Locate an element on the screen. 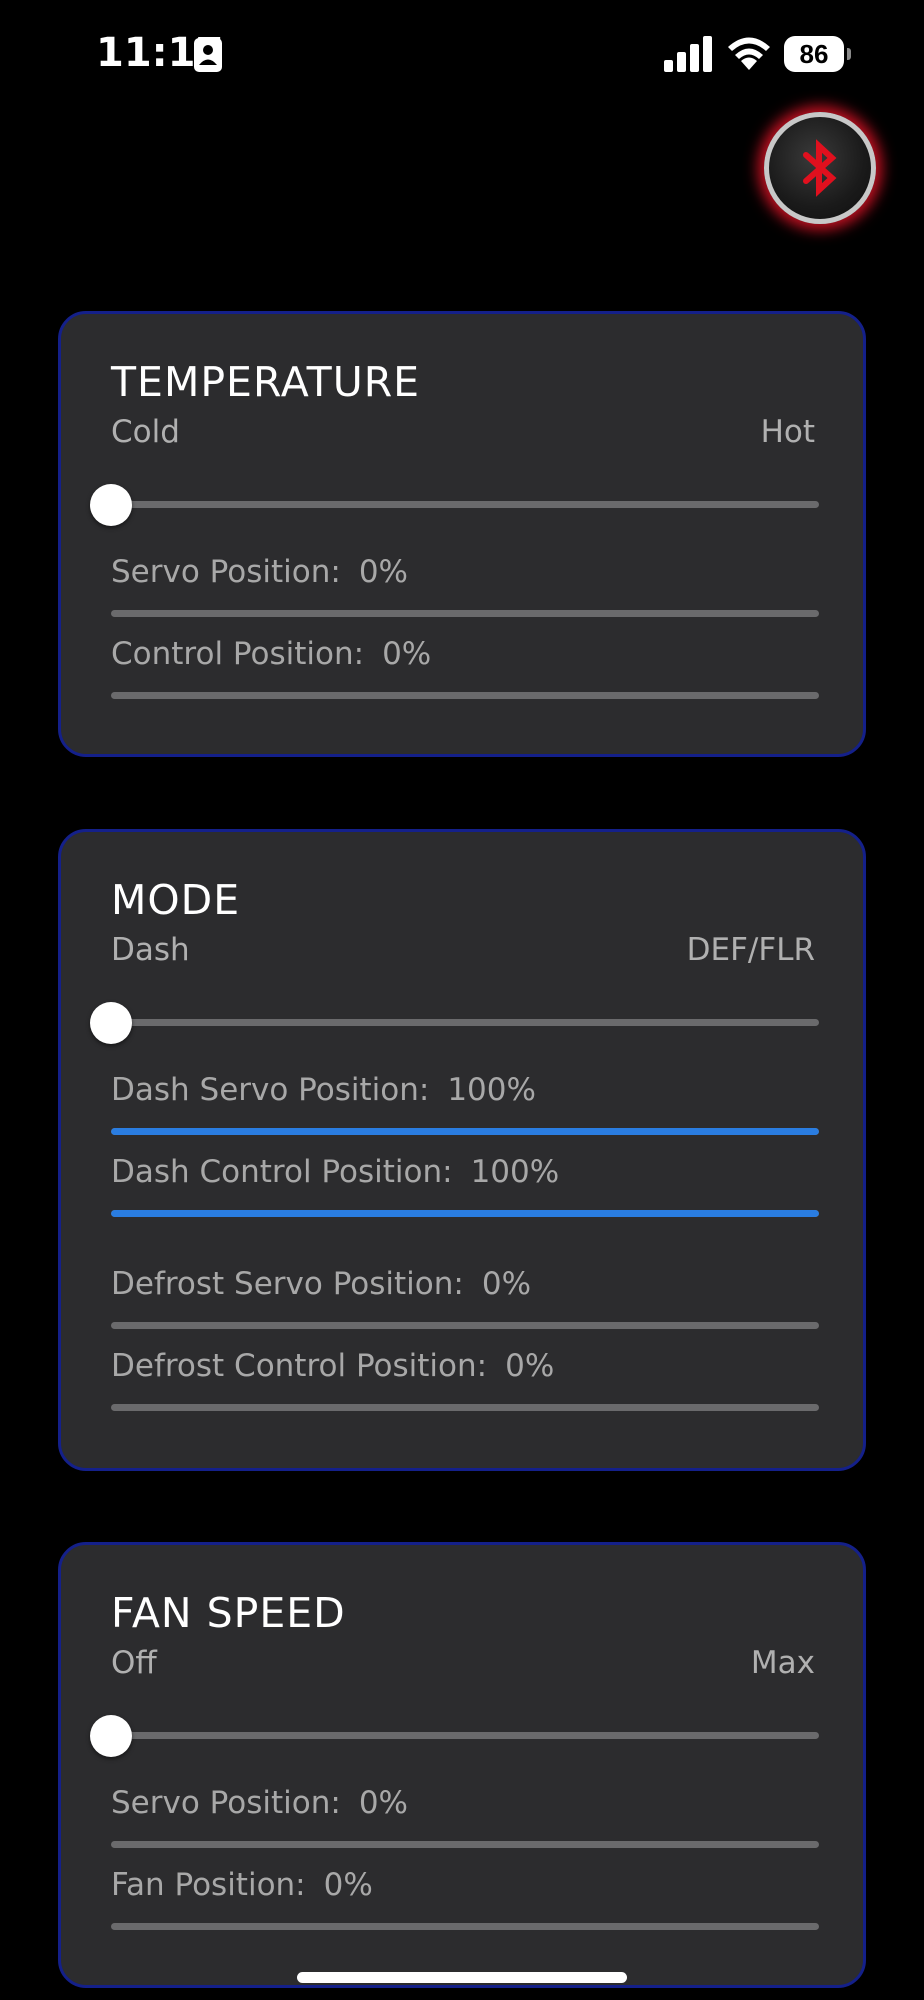 This screenshot has height=2000, width=924. readout-text: Defrost Servo Position: 0% is located at coordinates (465, 1284).